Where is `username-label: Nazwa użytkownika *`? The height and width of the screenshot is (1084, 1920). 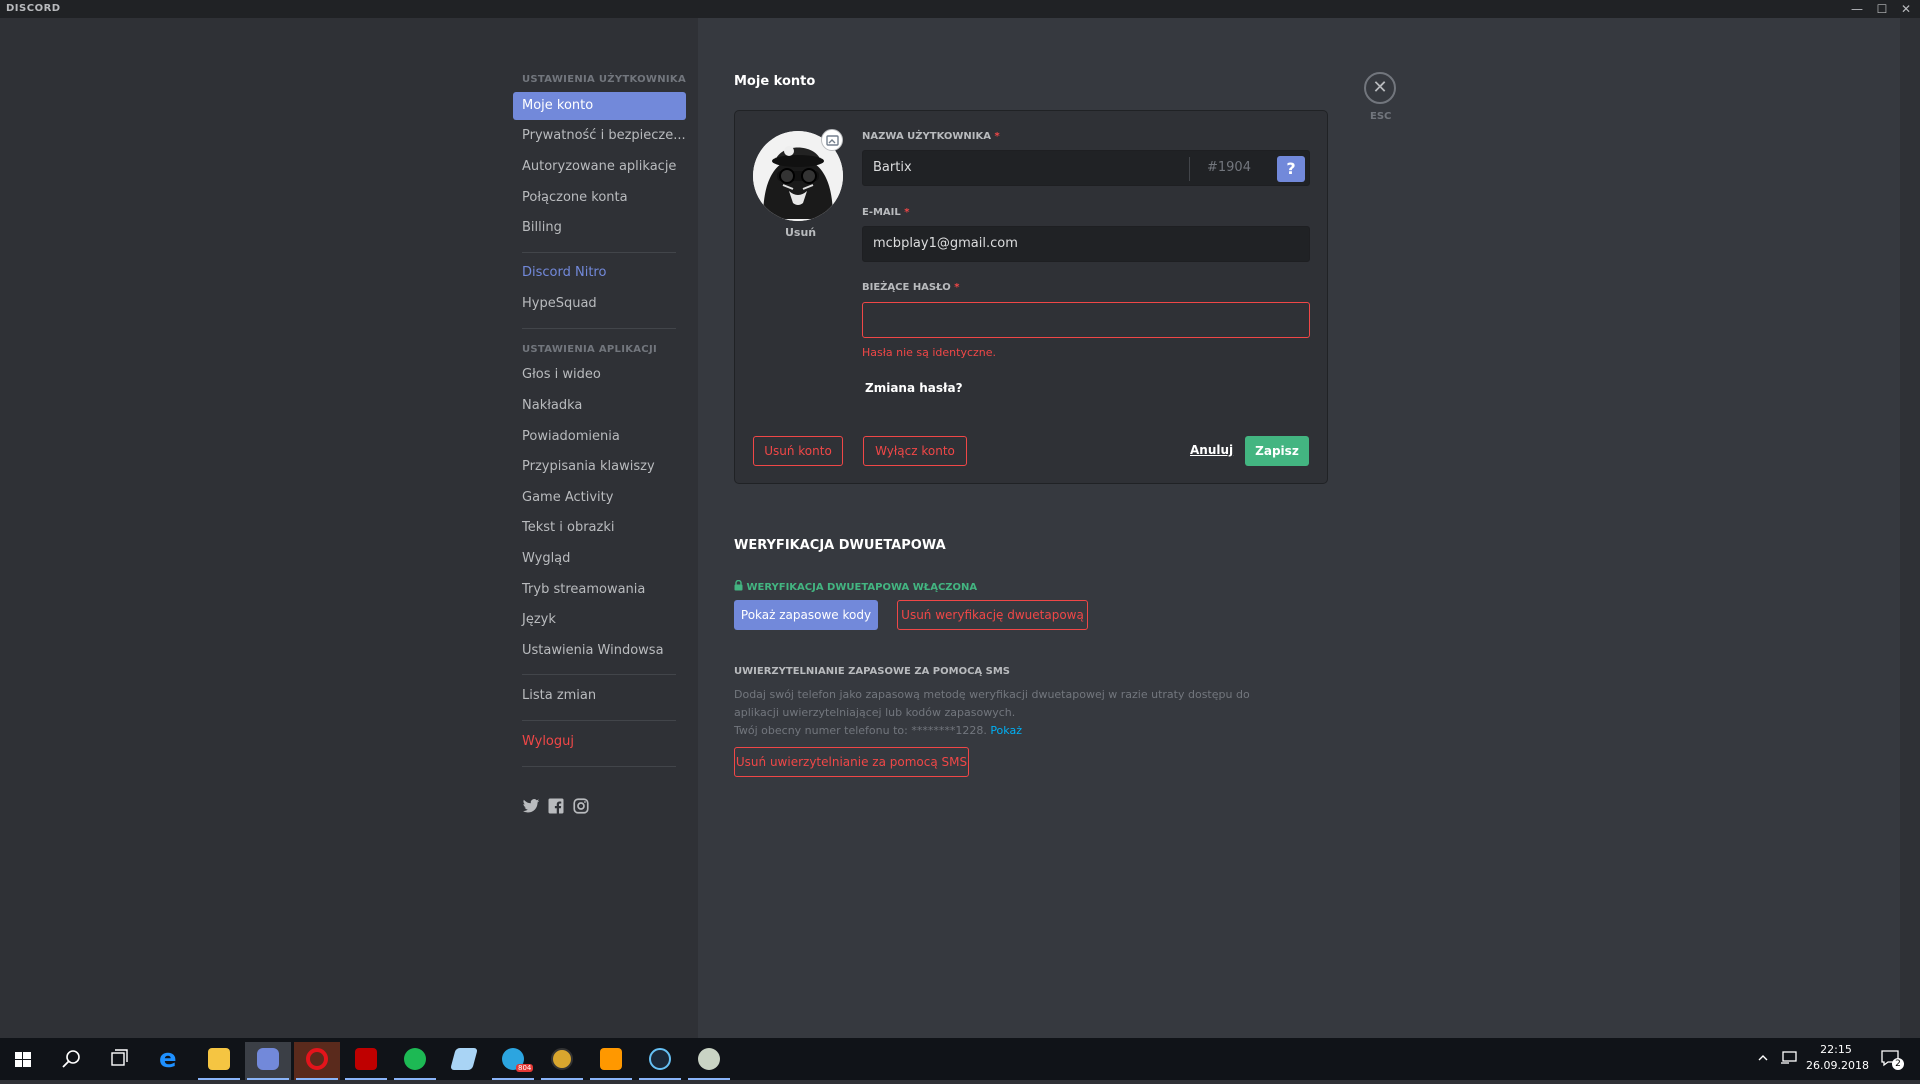 username-label: Nazwa użytkownika * is located at coordinates (931, 136).